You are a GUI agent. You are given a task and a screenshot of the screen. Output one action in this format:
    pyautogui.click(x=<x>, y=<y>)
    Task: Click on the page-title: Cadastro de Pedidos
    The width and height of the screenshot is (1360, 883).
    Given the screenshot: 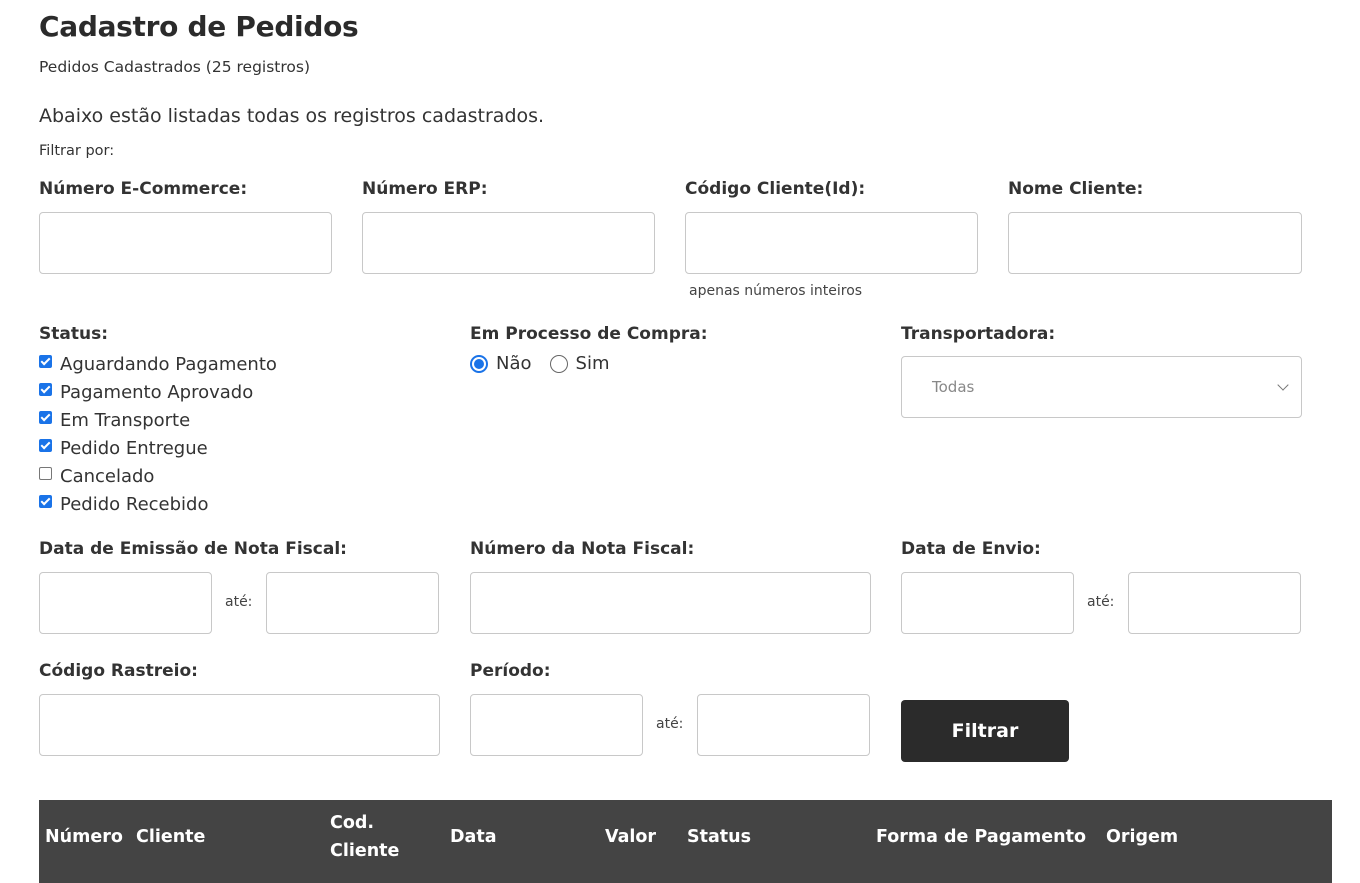 What is the action you would take?
    pyautogui.click(x=199, y=26)
    